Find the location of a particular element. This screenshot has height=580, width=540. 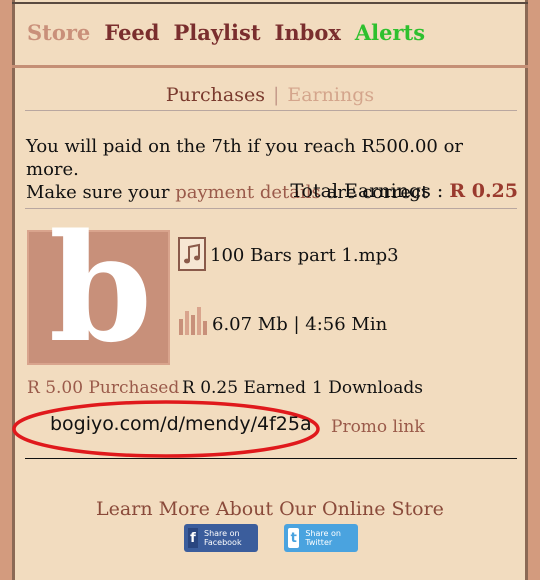

nav-playlist: Playlist is located at coordinates (216, 32).